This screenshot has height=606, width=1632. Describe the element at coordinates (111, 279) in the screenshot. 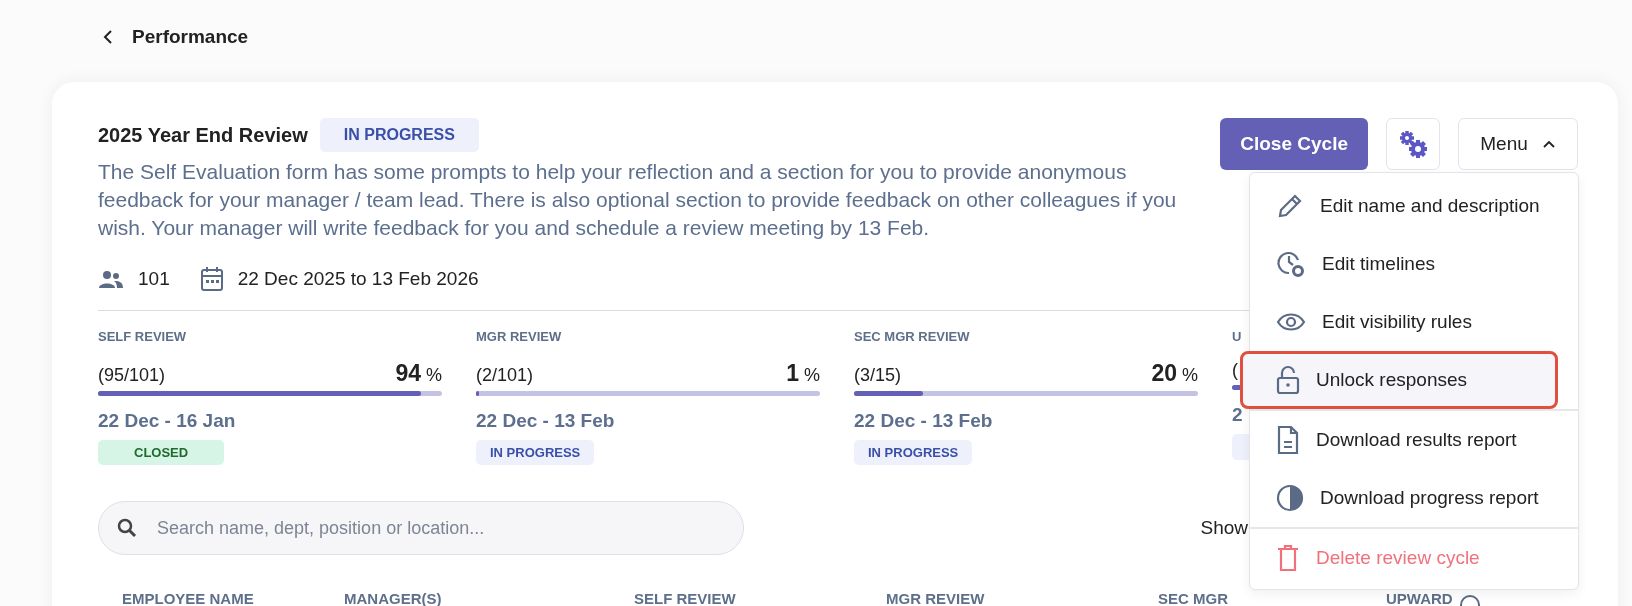

I see `people-icon` at that location.